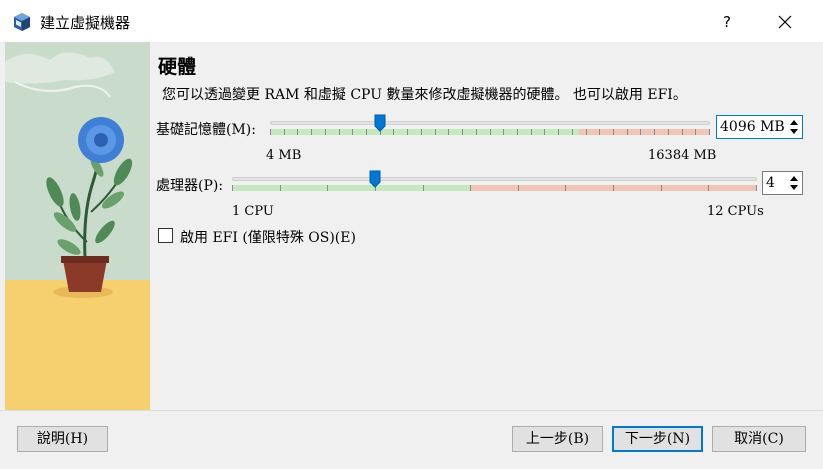 This screenshot has width=823, height=469. What do you see at coordinates (190, 186) in the screenshot?
I see `processor-label: 處理器(P):` at bounding box center [190, 186].